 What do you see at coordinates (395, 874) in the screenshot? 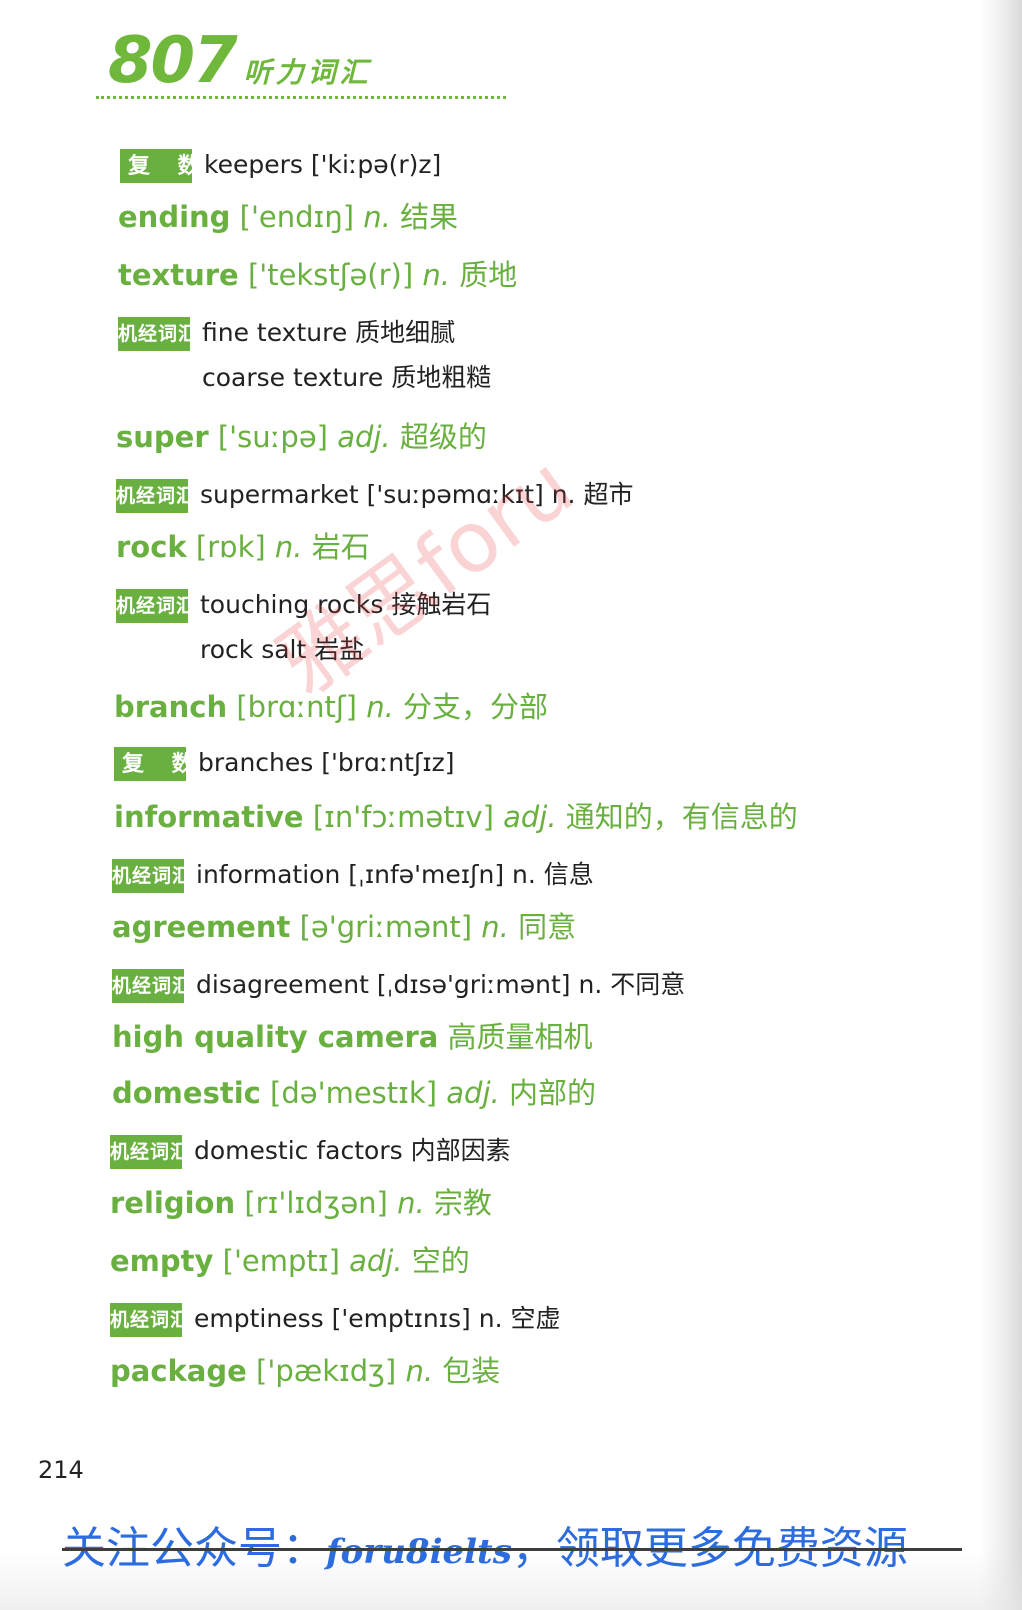
I see `subentry-text: information [ˌɪnfə'meɪʃn] n. 信息` at bounding box center [395, 874].